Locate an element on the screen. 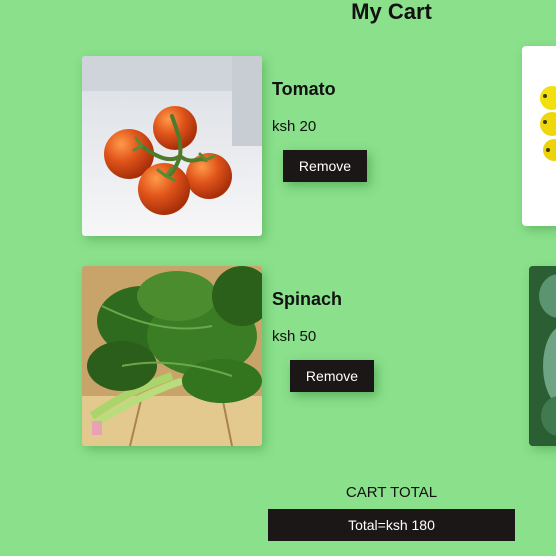  remove-spinach-button: Remove is located at coordinates (332, 376).